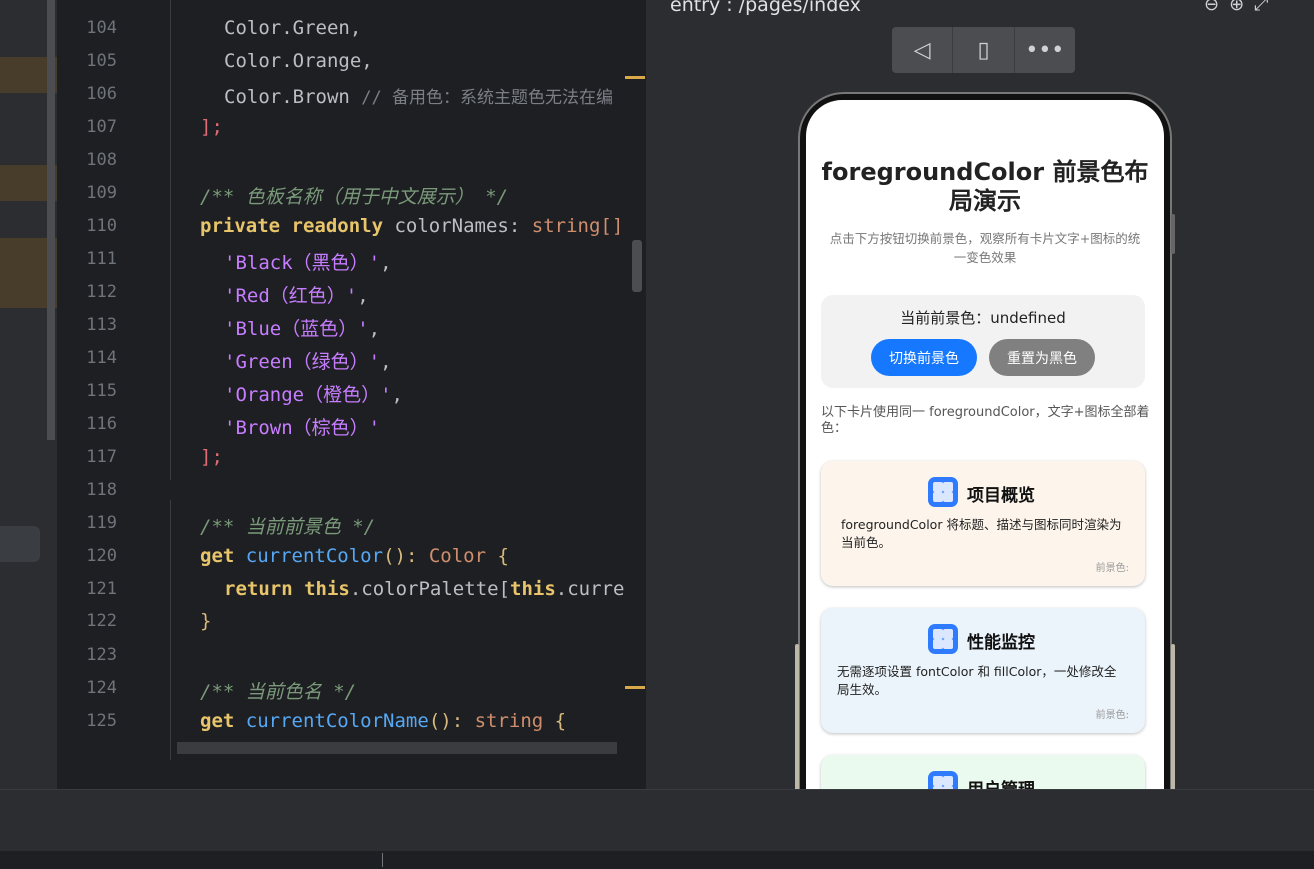 This screenshot has width=1314, height=869. I want to click on line-number: 119, so click(101, 523).